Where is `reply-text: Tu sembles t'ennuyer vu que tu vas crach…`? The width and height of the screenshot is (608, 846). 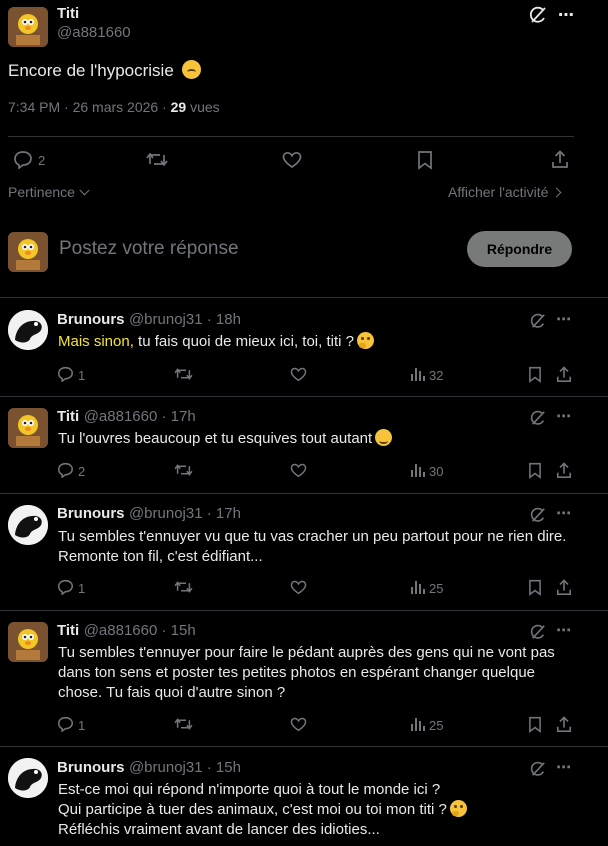
reply-text: Tu sembles t'ennuyer vu que tu vas crach… is located at coordinates (312, 546).